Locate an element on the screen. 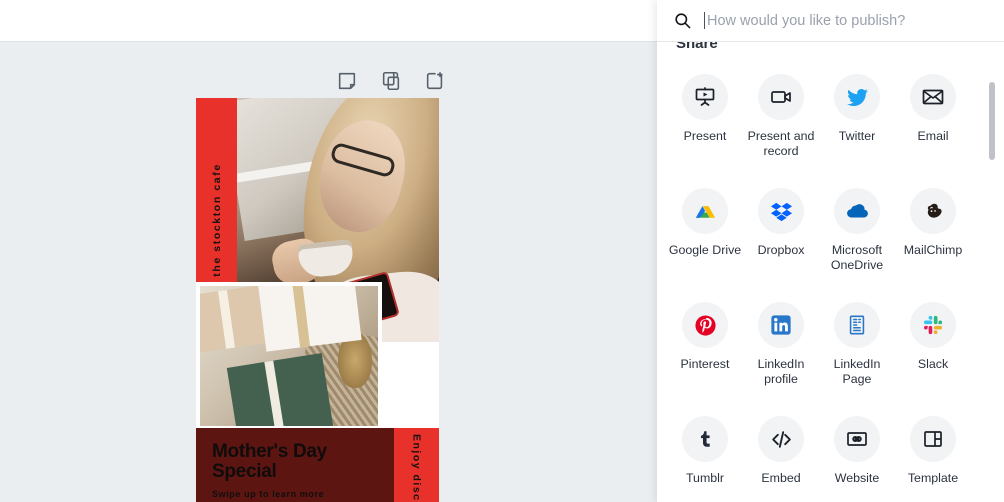 The height and width of the screenshot is (502, 1004). pinterest-icon is located at coordinates (705, 325).